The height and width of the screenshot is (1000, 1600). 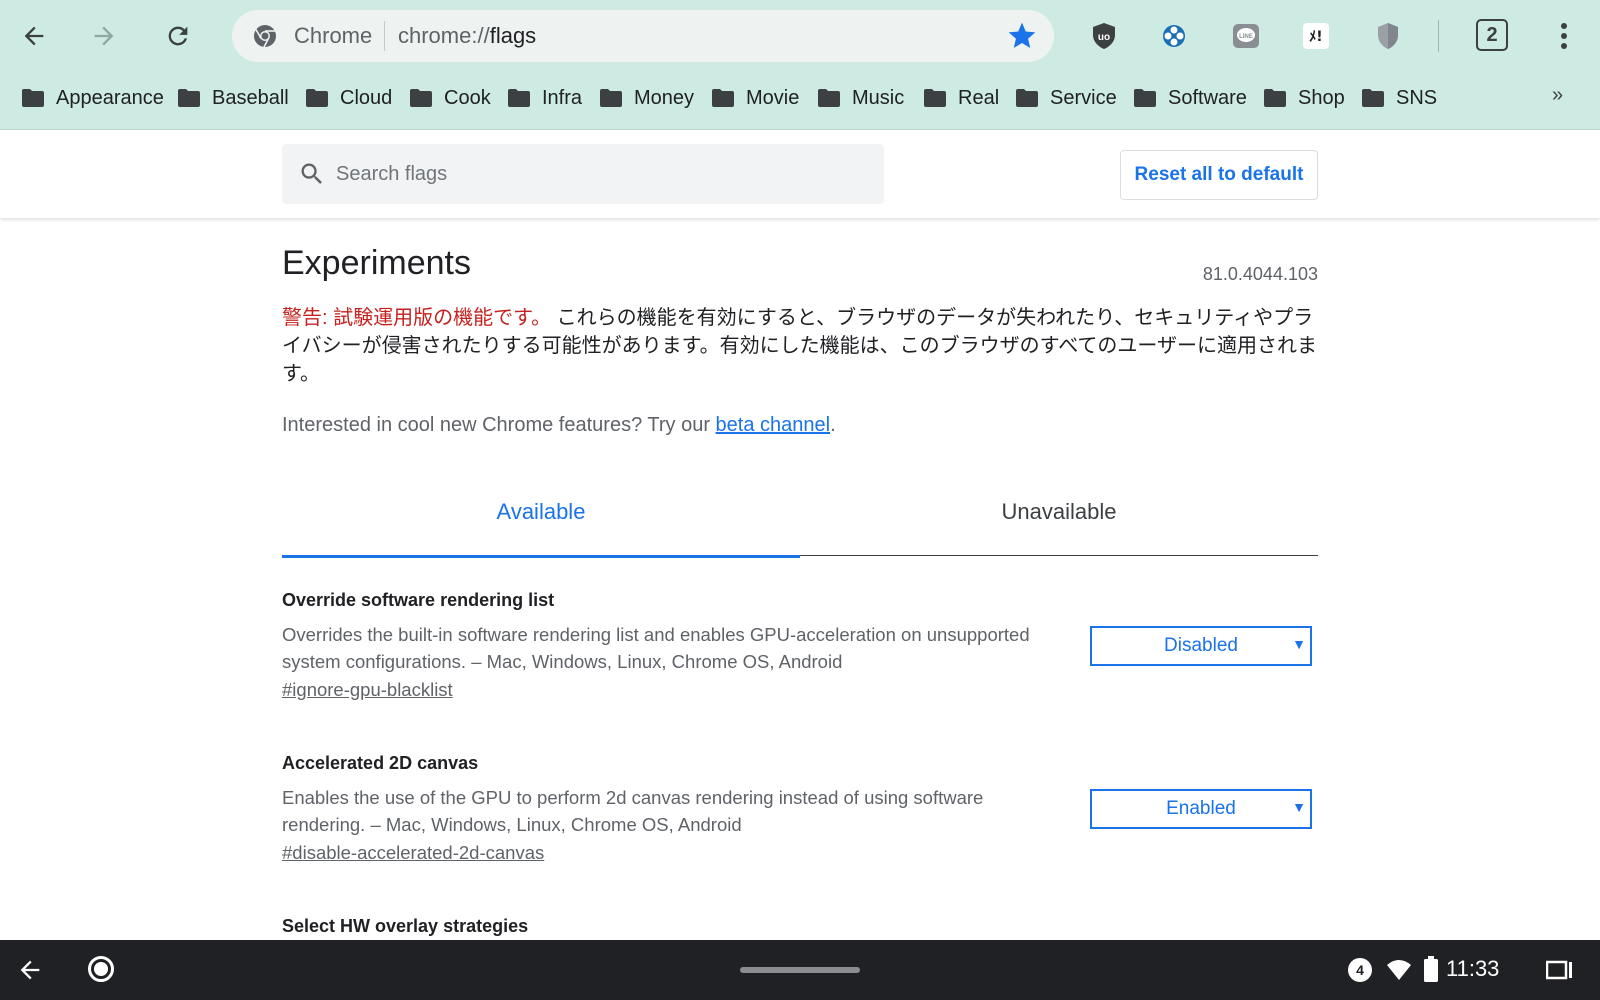 I want to click on home-dot-icon, so click(x=101, y=969).